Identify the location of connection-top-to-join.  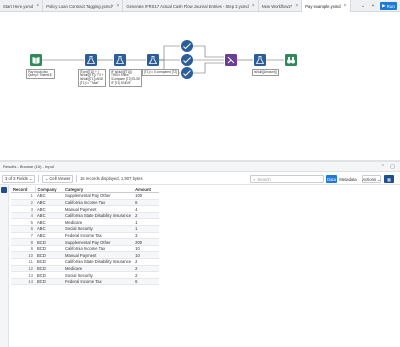
(208, 51).